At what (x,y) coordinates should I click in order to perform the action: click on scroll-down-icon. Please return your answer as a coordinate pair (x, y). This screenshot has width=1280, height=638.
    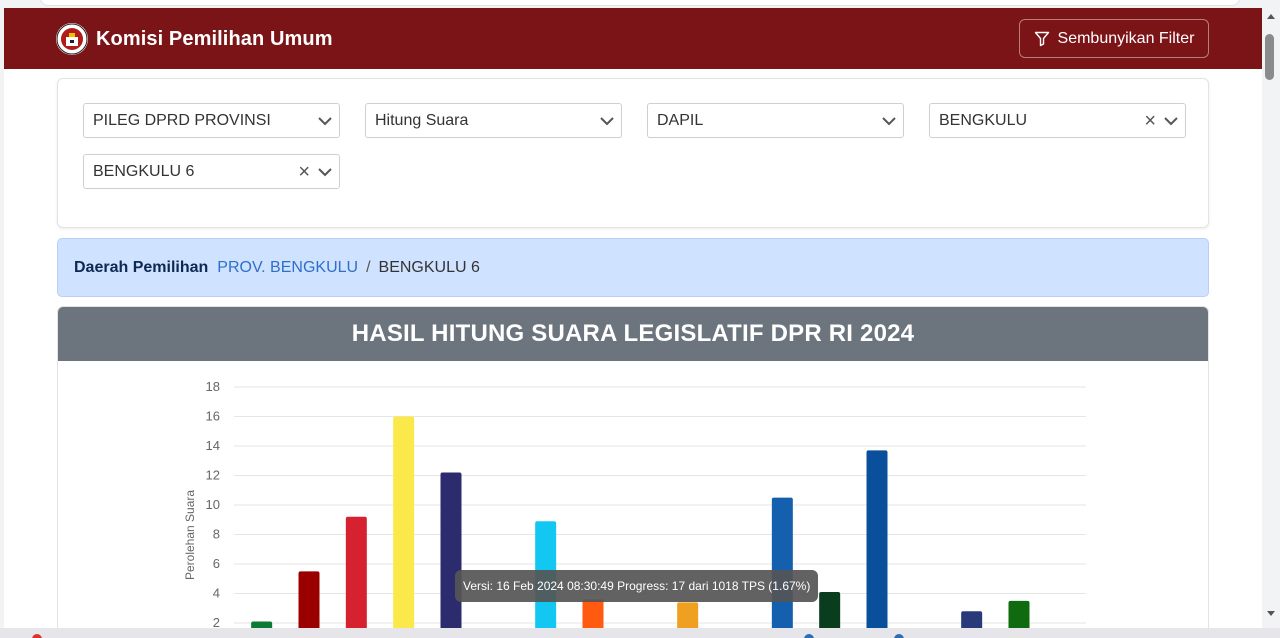
    Looking at the image, I should click on (1271, 614).